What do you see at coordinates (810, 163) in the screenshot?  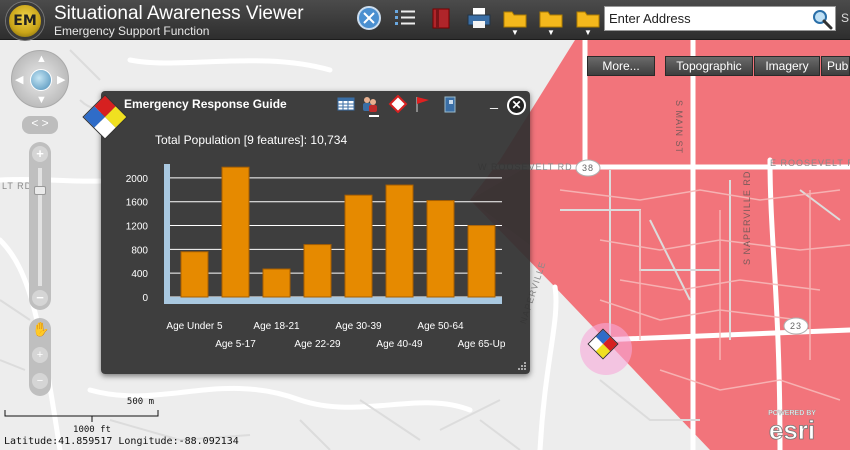 I see `road-label-e-roosevelt: E ROOSEVELT RD` at bounding box center [810, 163].